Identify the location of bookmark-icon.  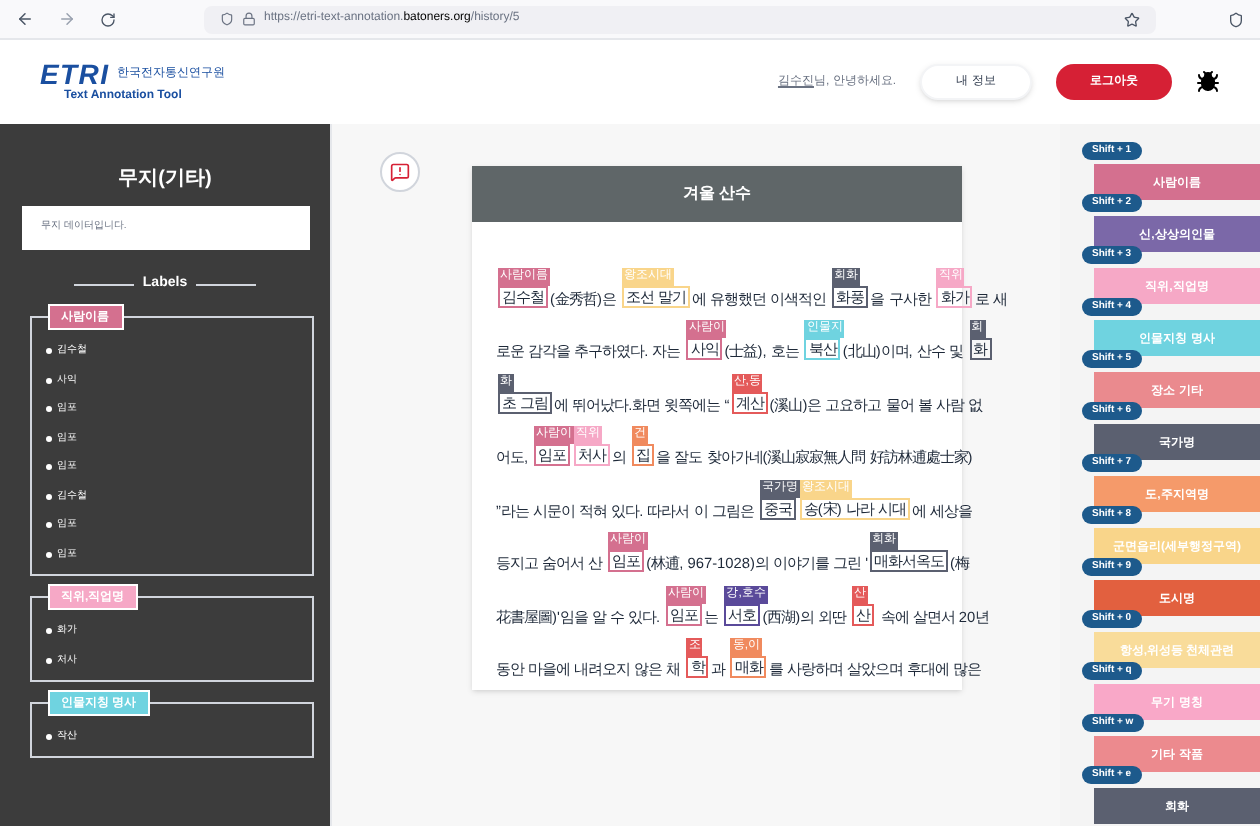
(1132, 19).